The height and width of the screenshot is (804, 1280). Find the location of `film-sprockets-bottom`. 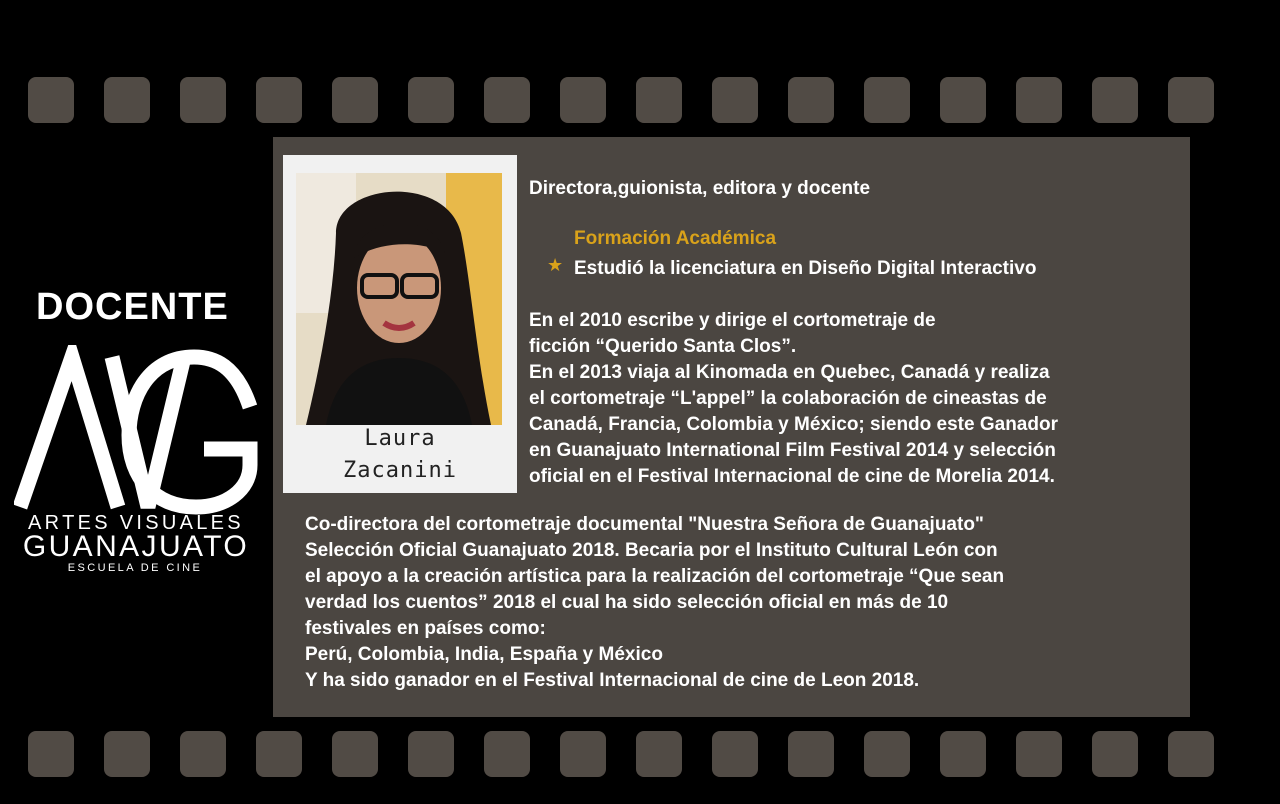

film-sprockets-bottom is located at coordinates (640, 754).